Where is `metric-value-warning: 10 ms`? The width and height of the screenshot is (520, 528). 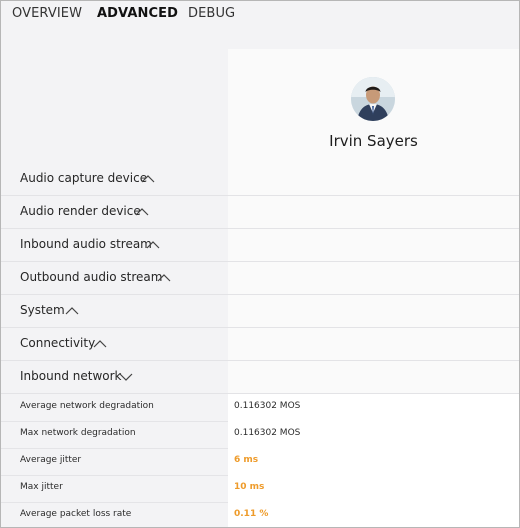 metric-value-warning: 10 ms is located at coordinates (249, 487).